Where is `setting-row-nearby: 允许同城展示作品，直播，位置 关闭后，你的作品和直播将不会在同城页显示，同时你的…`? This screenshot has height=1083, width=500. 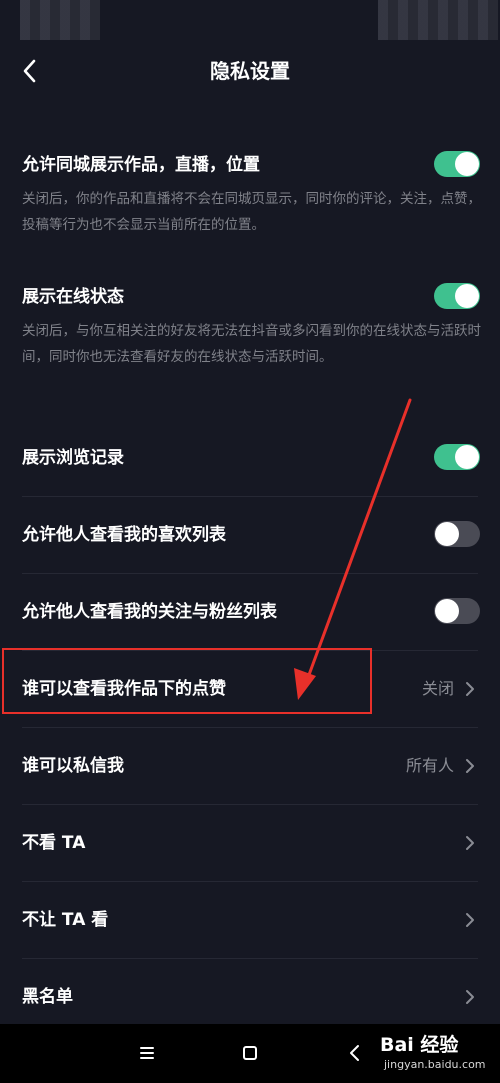
setting-row-nearby: 允许同城展示作品，直播，位置 关闭后，你的作品和直播将不会在同城页显示，同时你的… is located at coordinates (250, 195).